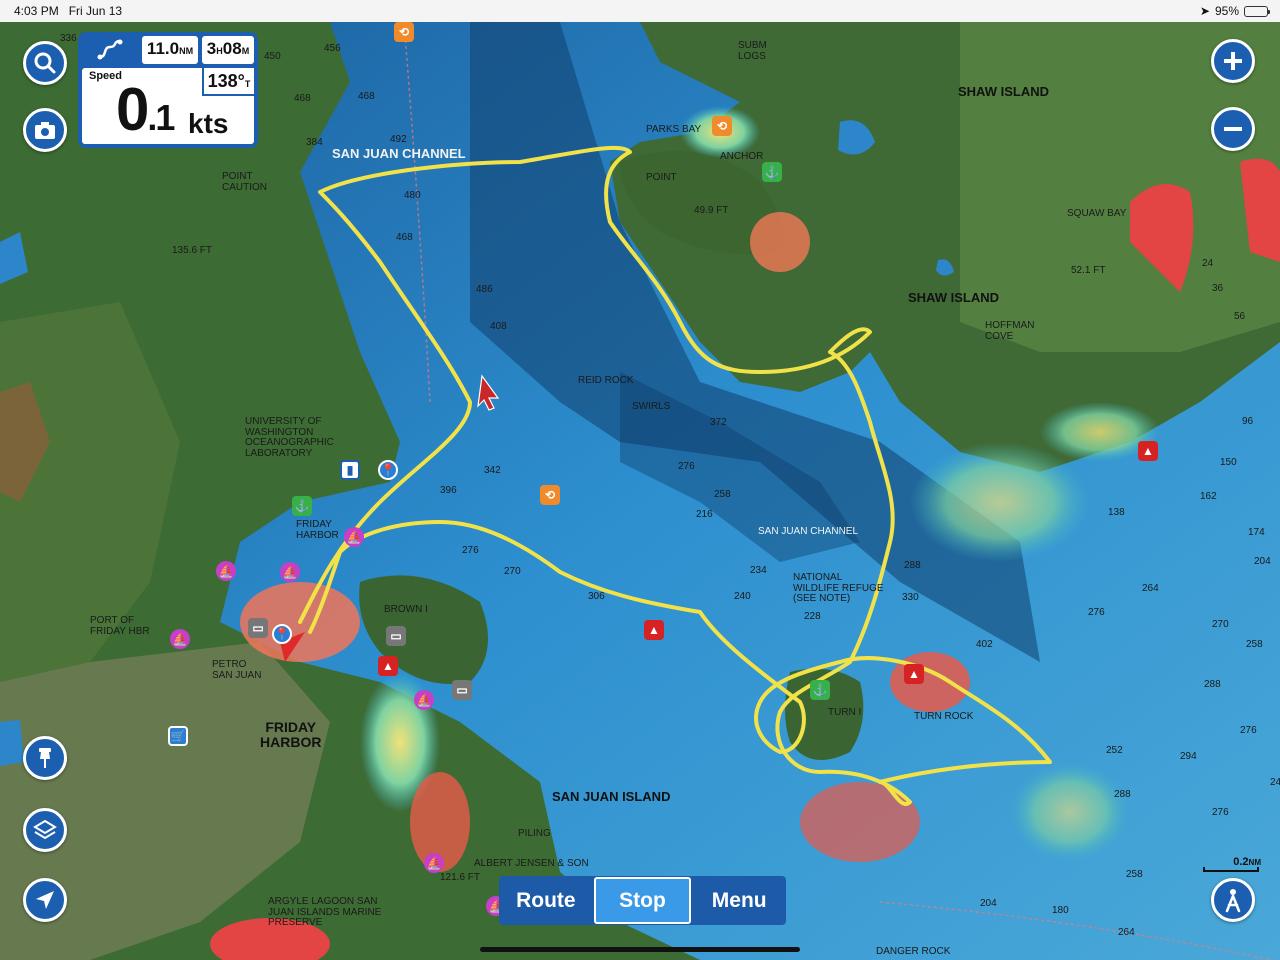  I want to click on pin-icon, so click(45, 758).